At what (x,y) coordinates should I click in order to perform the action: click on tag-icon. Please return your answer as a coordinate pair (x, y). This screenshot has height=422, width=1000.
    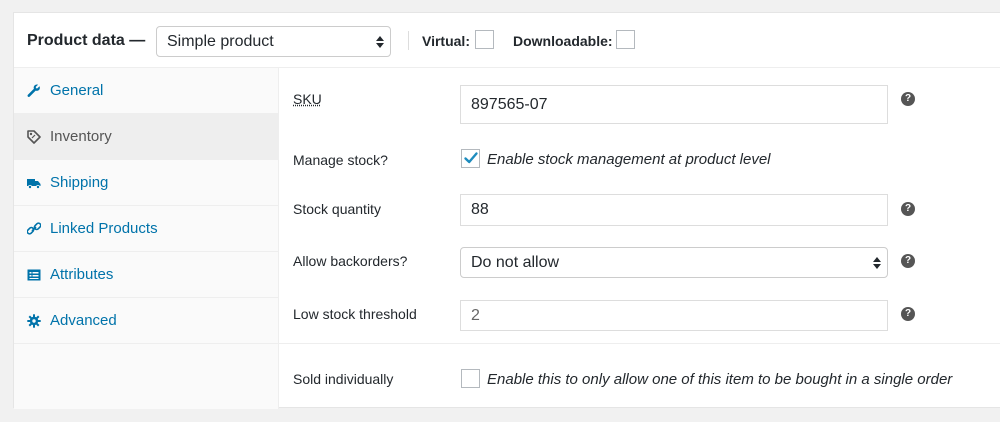
    Looking at the image, I should click on (34, 137).